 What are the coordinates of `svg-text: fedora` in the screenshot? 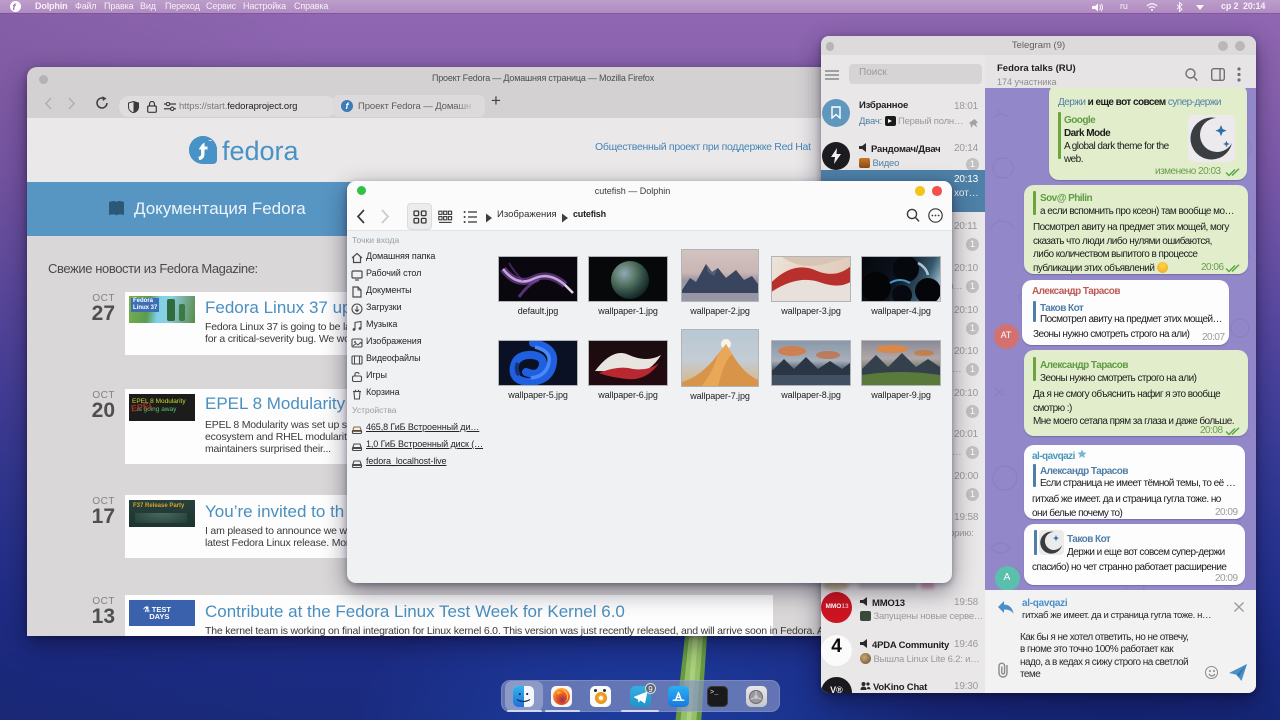 It's located at (261, 151).